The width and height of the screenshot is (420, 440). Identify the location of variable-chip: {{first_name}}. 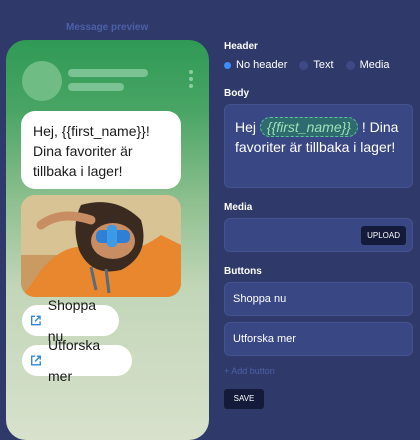
(308, 127).